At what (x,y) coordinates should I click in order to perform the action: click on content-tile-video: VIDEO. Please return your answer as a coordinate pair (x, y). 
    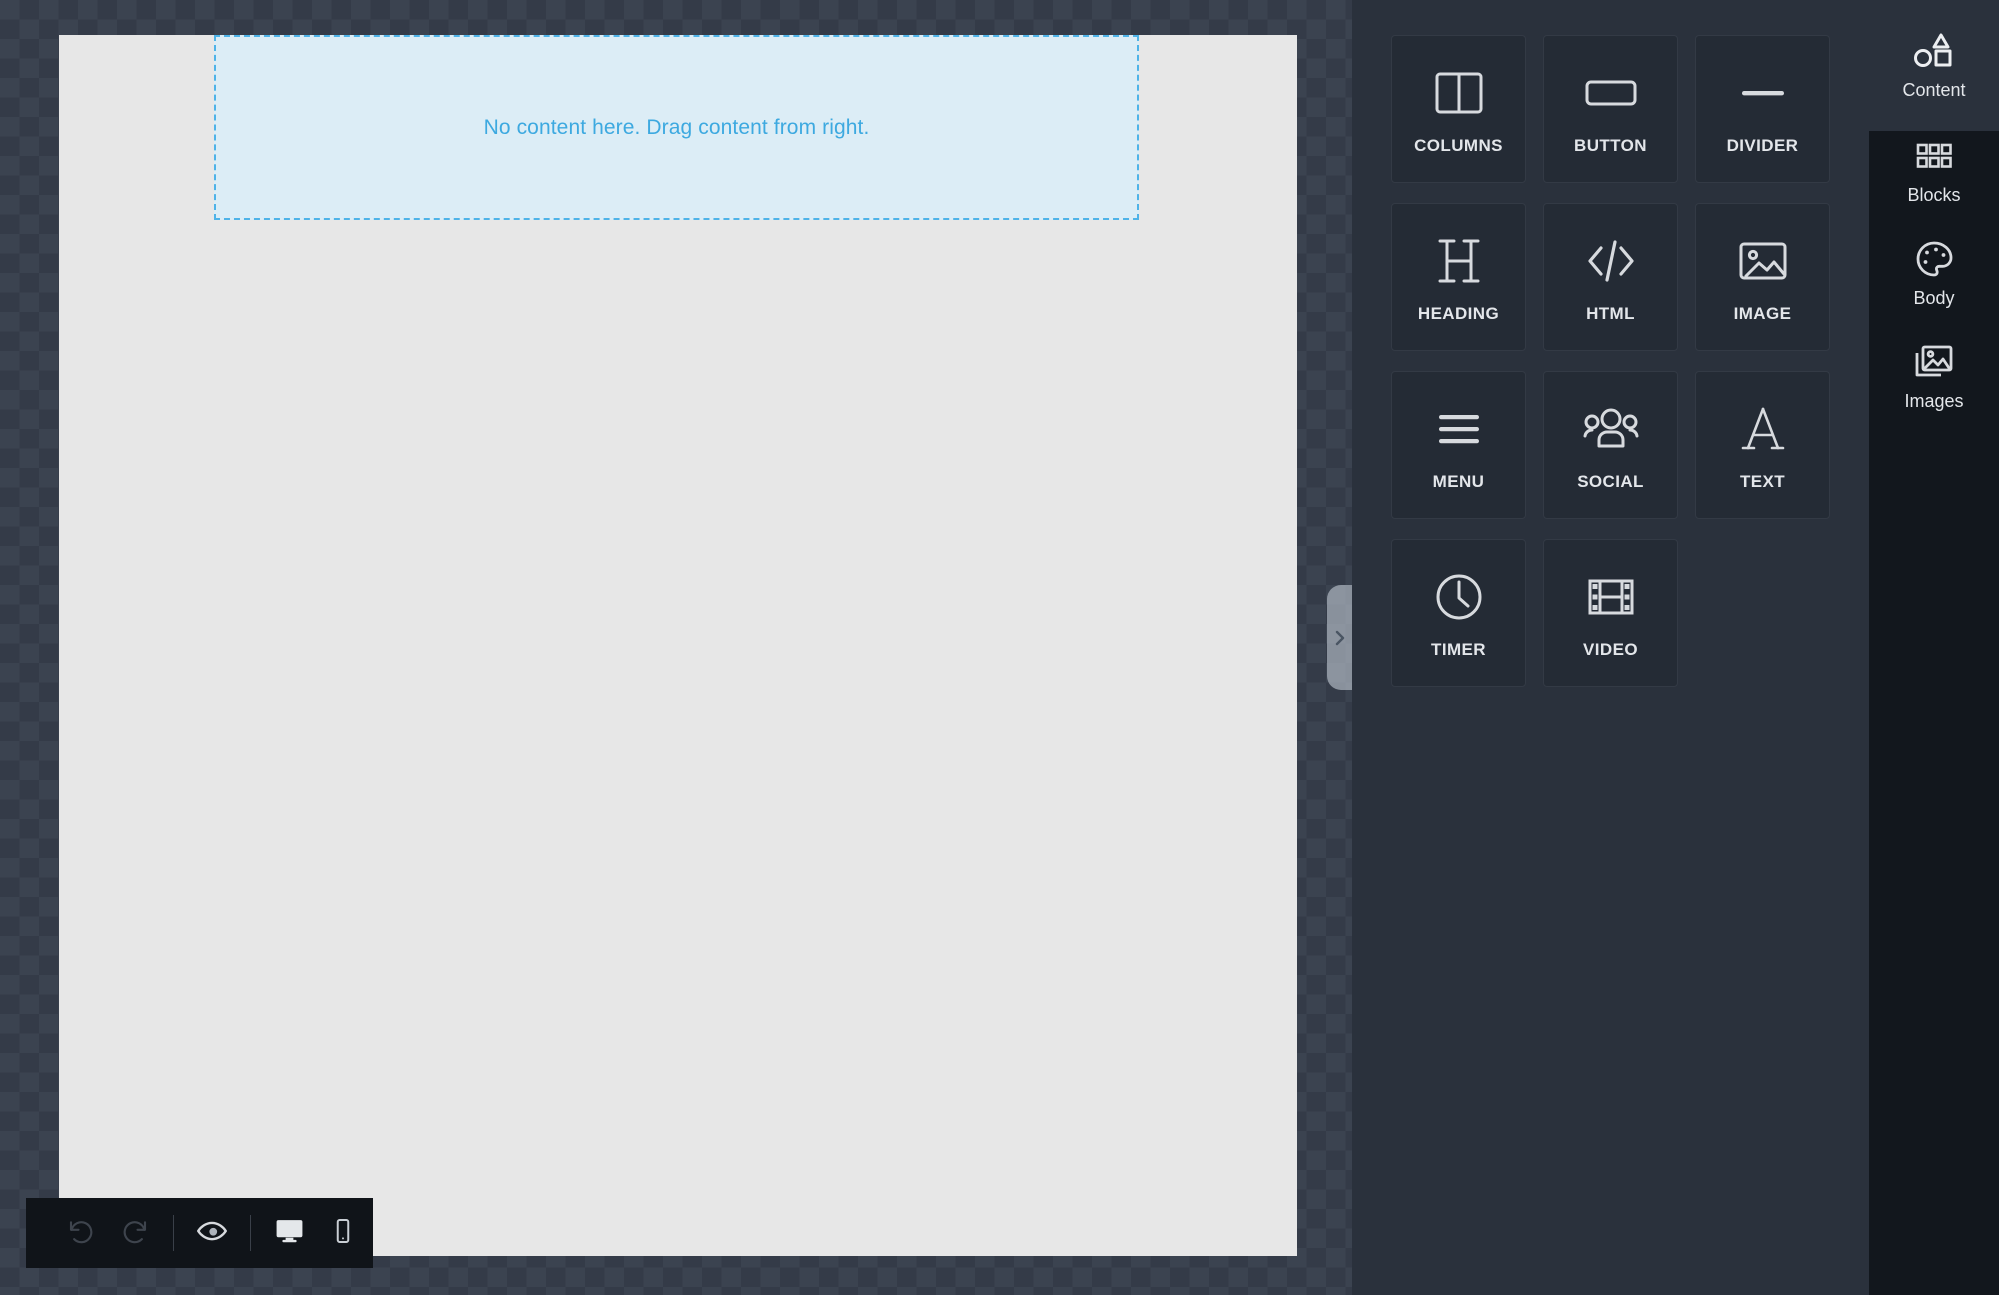
    Looking at the image, I should click on (1610, 613).